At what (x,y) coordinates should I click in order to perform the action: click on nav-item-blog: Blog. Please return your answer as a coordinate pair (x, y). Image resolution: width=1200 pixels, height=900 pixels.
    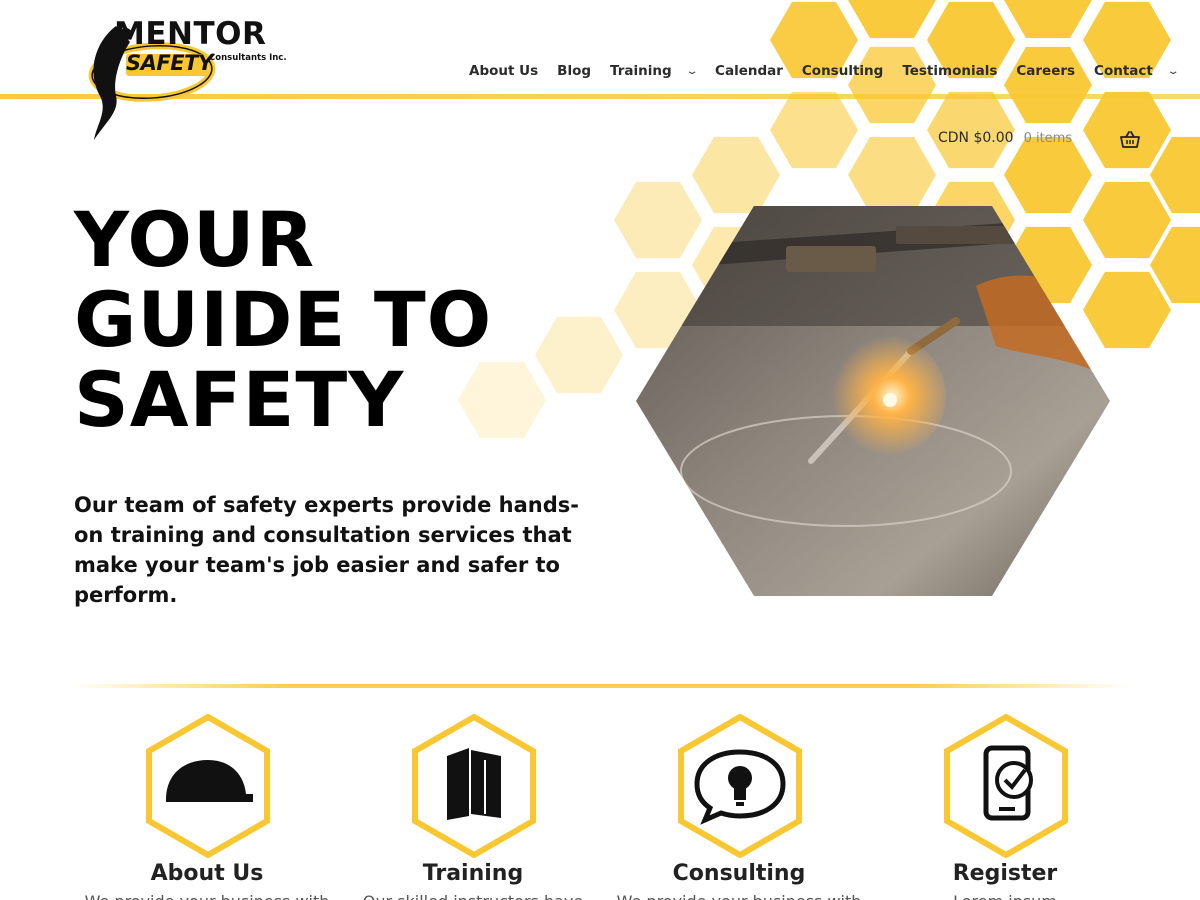
    Looking at the image, I should click on (574, 71).